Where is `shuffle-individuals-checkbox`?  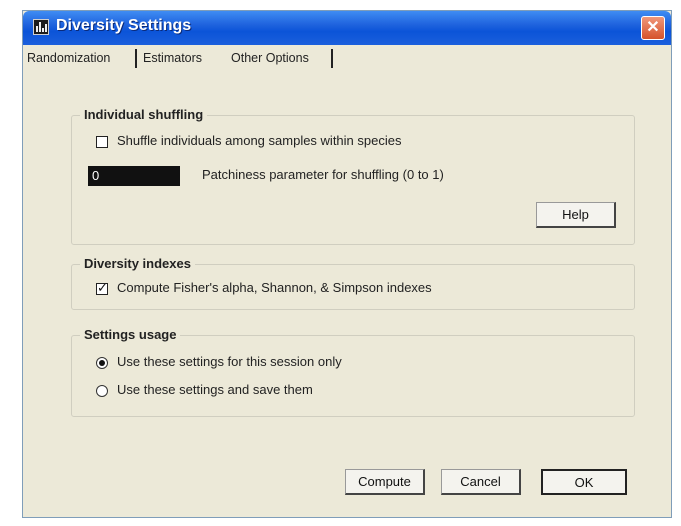 shuffle-individuals-checkbox is located at coordinates (102, 142).